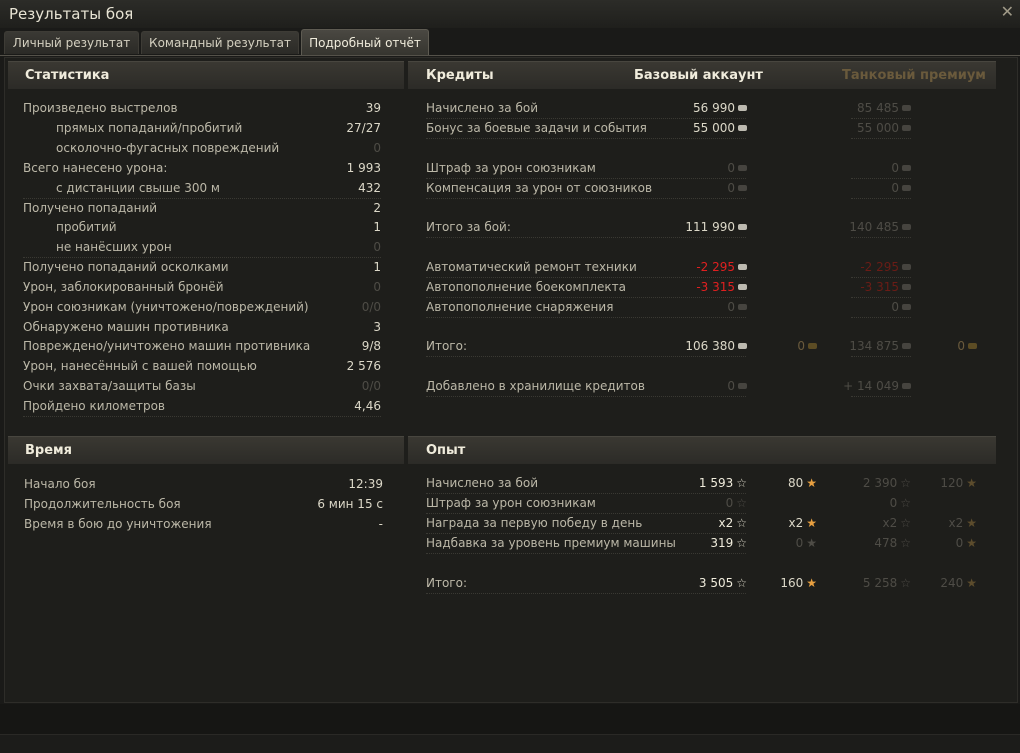 This screenshot has height=753, width=1020. Describe the element at coordinates (505, 583) in the screenshot. I see `experience-row: Итого: 3 505 ☆ 160 ★ 5 258 ☆ 240 ★` at that location.